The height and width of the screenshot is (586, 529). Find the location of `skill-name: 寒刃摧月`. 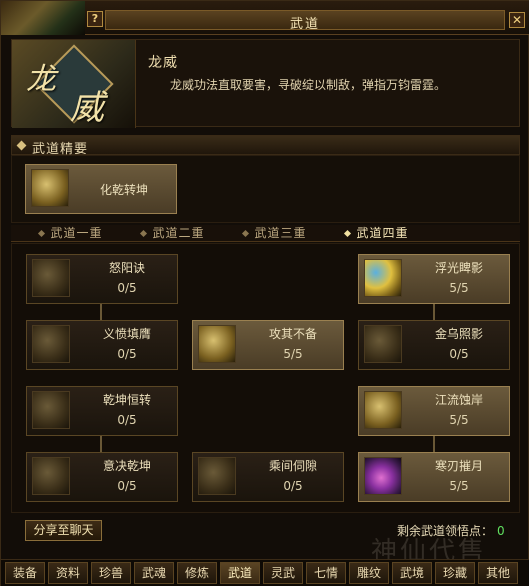

skill-name: 寒刃摧月 is located at coordinates (458, 466).